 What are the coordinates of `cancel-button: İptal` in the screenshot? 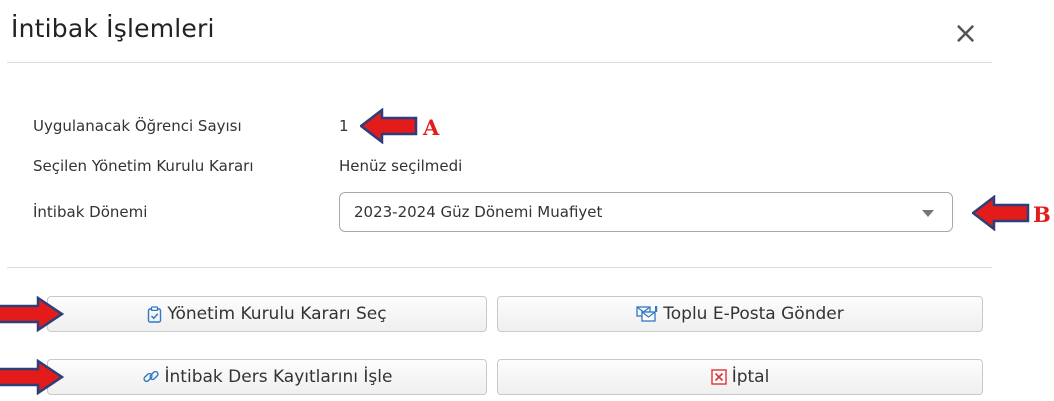 It's located at (740, 377).